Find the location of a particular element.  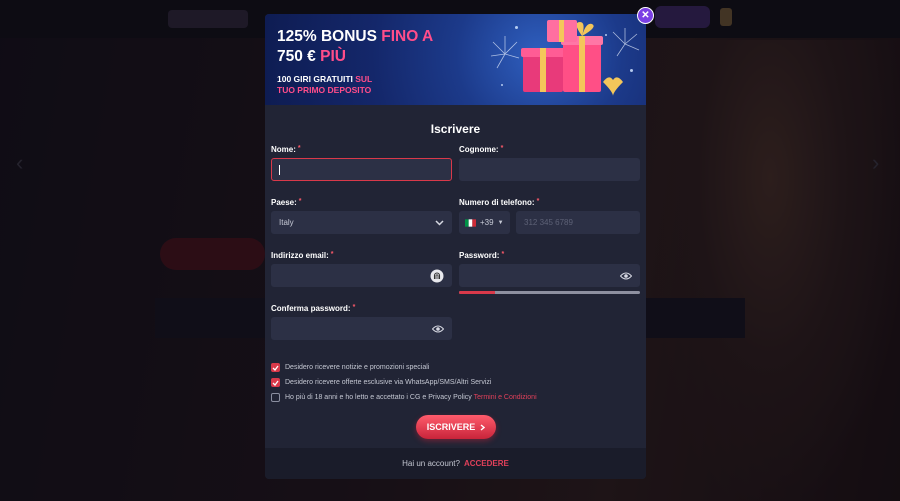

chevron-down-icon is located at coordinates (439, 222).